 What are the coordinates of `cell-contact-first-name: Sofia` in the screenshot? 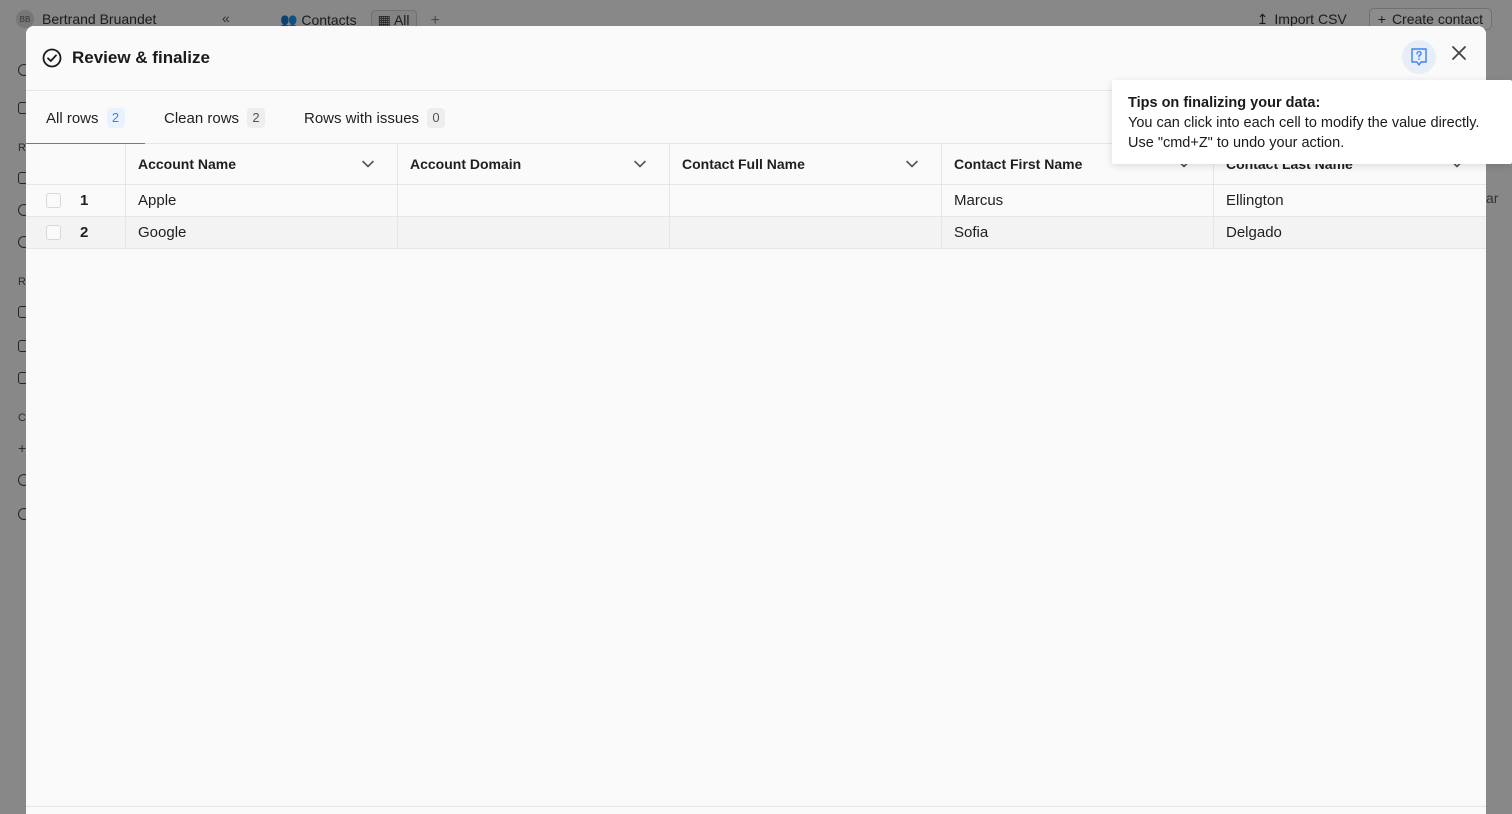 It's located at (1078, 232).